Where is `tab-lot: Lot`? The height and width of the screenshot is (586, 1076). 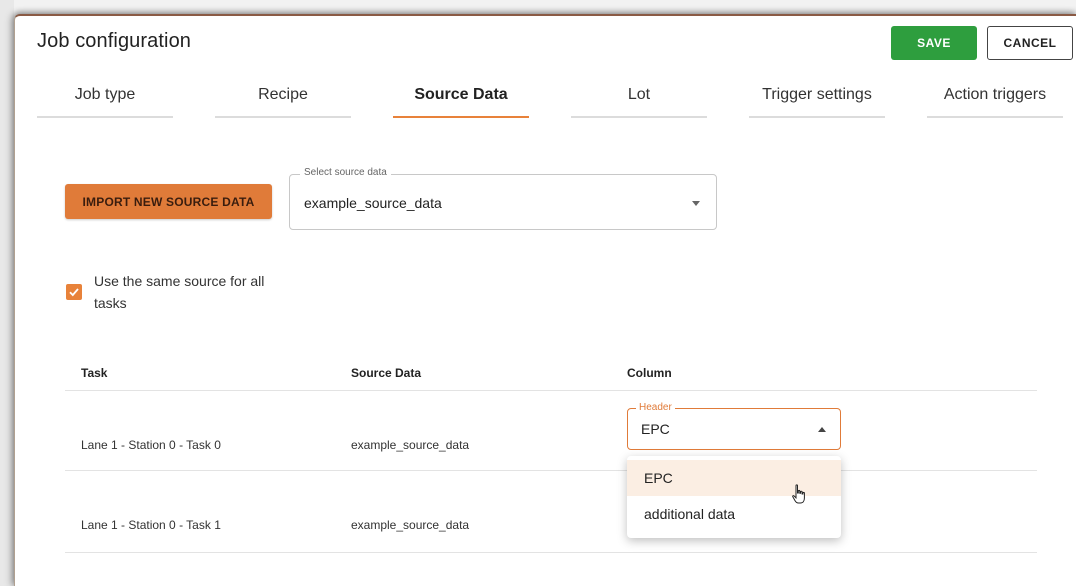
tab-lot: Lot is located at coordinates (639, 100).